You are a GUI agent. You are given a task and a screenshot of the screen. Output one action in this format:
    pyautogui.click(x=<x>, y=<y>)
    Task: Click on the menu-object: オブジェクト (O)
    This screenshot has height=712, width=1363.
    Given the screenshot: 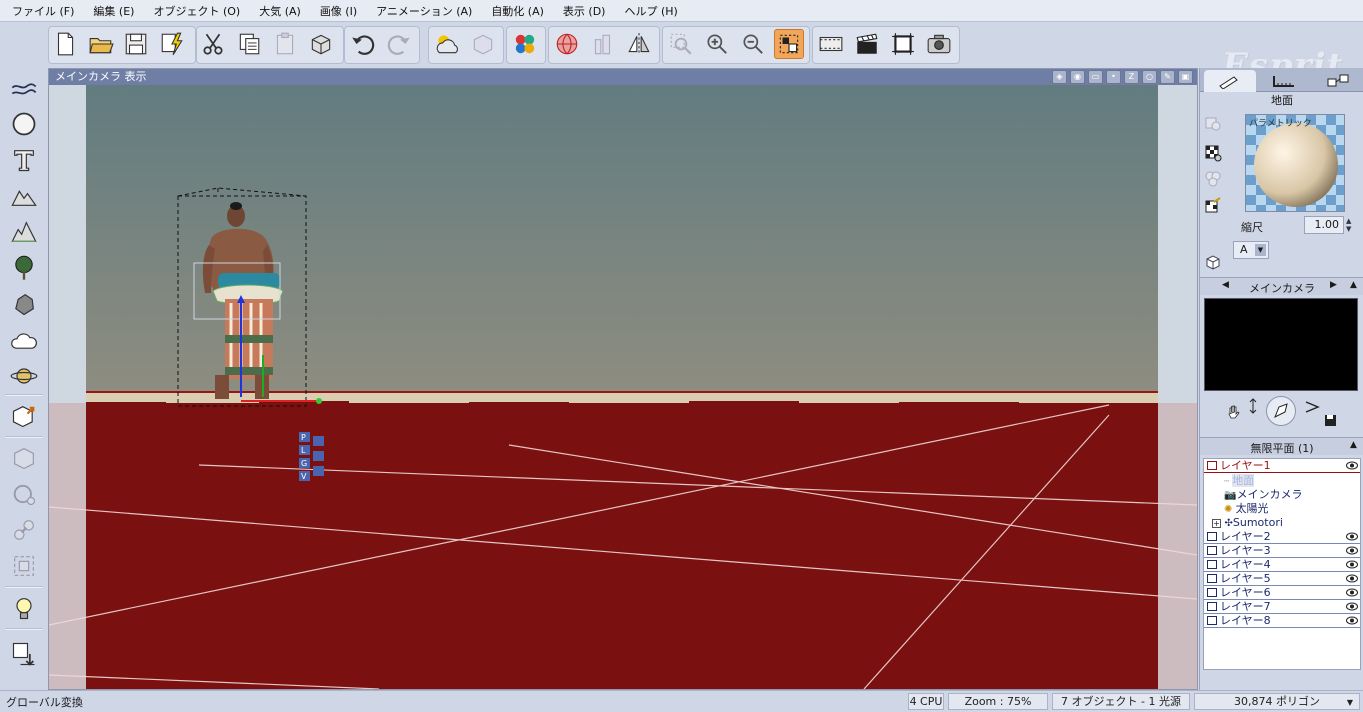 What is the action you would take?
    pyautogui.click(x=200, y=11)
    